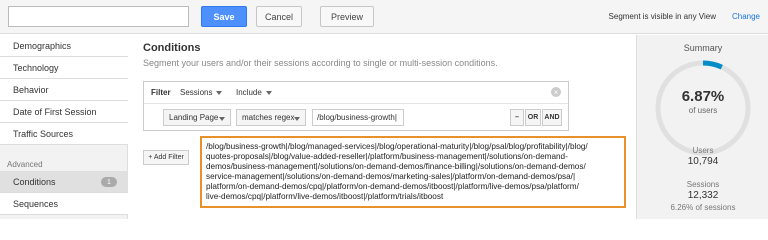 This screenshot has width=768, height=240. I want to click on sidebar-item-label: Traffic Sources, so click(43, 133).